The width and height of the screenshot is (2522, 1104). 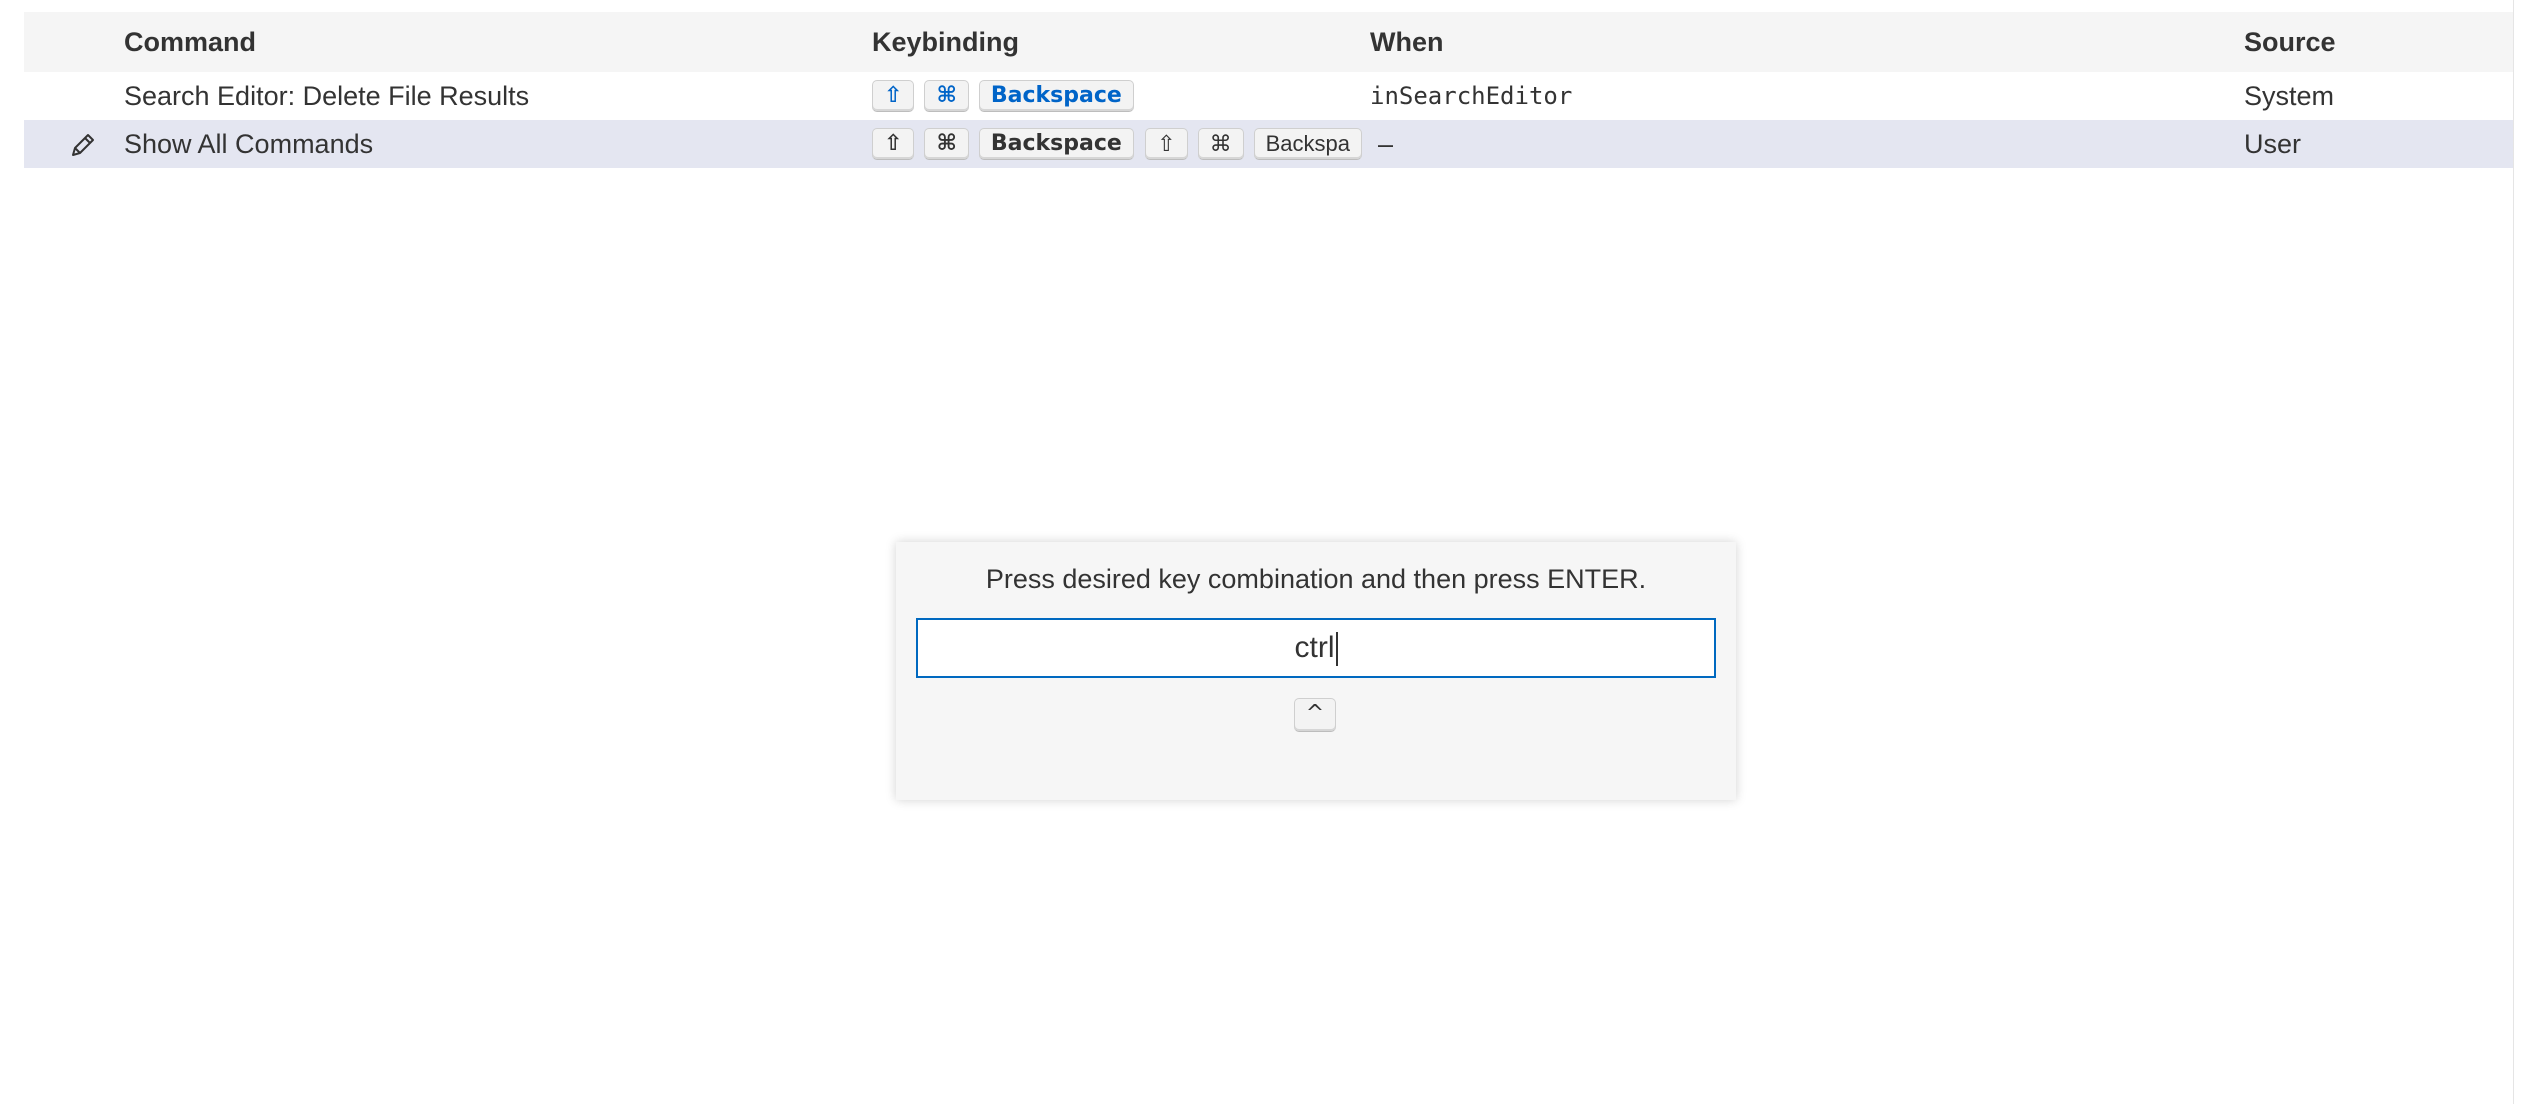 What do you see at coordinates (249, 144) in the screenshot?
I see `command-label: Show All Commands` at bounding box center [249, 144].